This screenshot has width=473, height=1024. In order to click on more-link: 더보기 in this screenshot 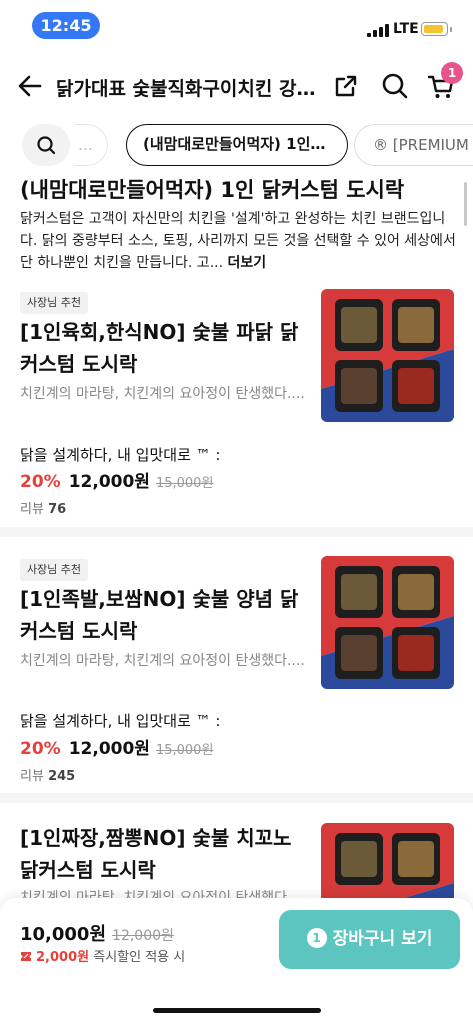, I will do `click(247, 263)`.